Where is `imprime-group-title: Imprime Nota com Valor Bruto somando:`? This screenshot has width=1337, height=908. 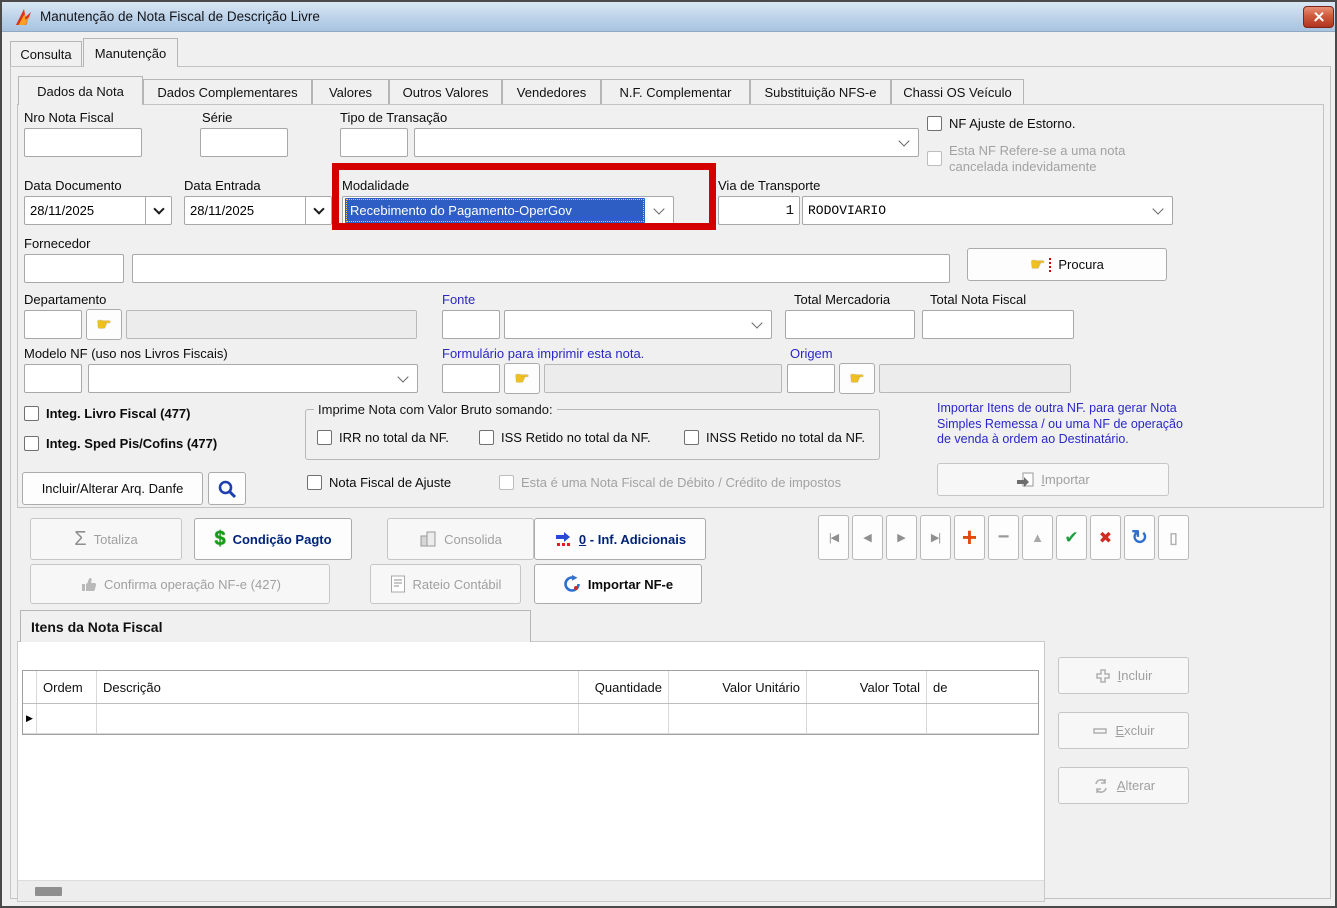 imprime-group-title: Imprime Nota com Valor Bruto somando: is located at coordinates (435, 409).